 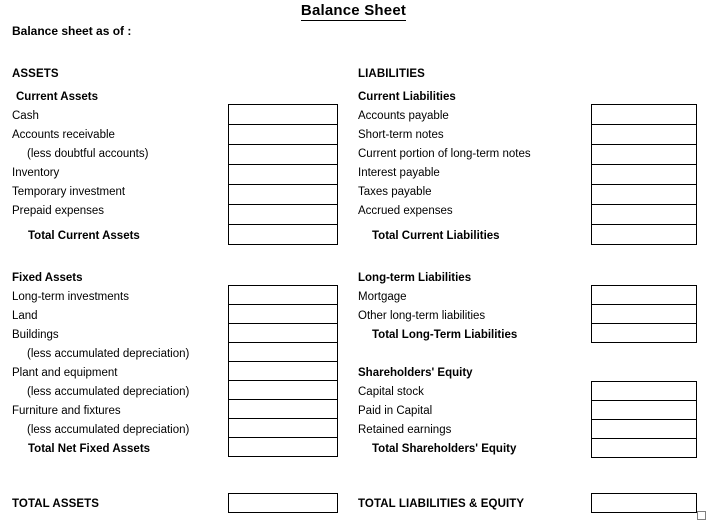 I want to click on shareholders-equity-heading: Shareholders' Equity, so click(x=415, y=373).